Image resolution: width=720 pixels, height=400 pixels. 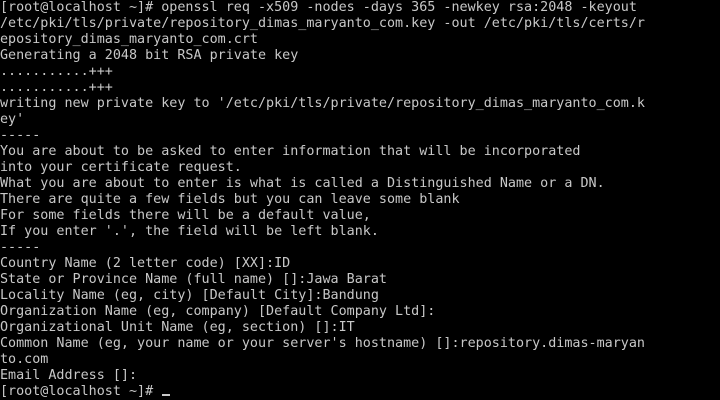 I want to click on terminal-line: into your certificate request., so click(x=121, y=167).